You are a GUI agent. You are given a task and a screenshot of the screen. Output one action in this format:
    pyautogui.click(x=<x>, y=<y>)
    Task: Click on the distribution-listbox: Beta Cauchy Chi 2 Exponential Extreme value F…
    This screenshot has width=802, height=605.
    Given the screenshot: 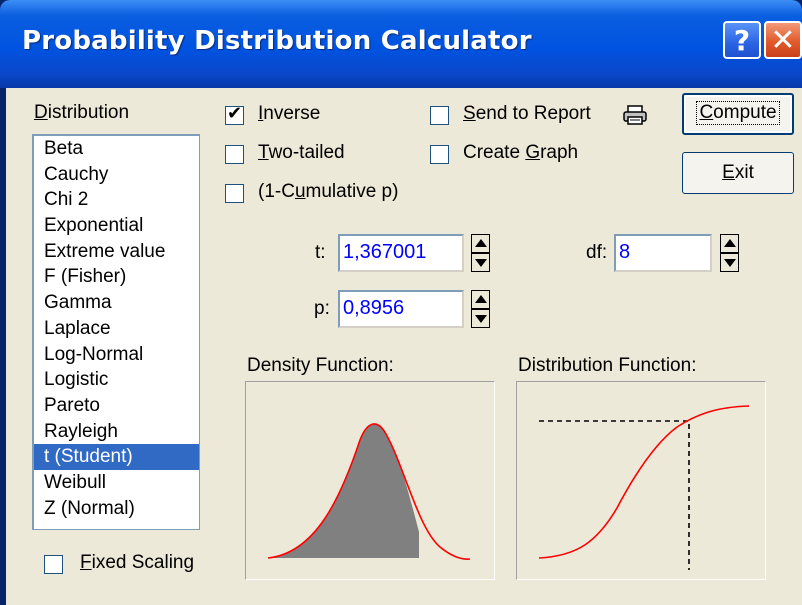 What is the action you would take?
    pyautogui.click(x=116, y=332)
    